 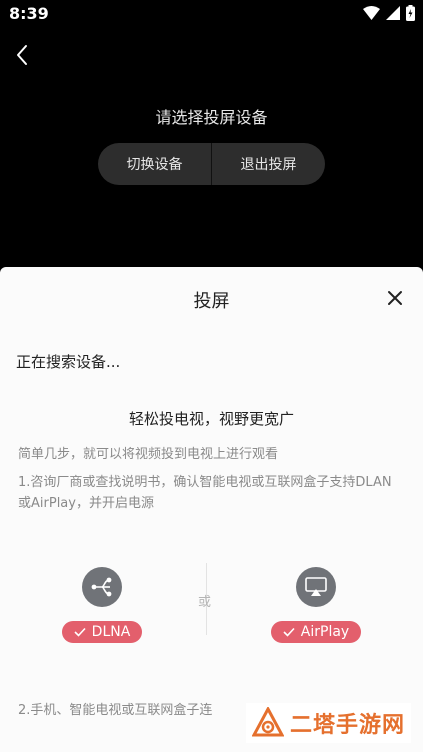 I want to click on status-bar: 8:39, so click(x=211, y=14).